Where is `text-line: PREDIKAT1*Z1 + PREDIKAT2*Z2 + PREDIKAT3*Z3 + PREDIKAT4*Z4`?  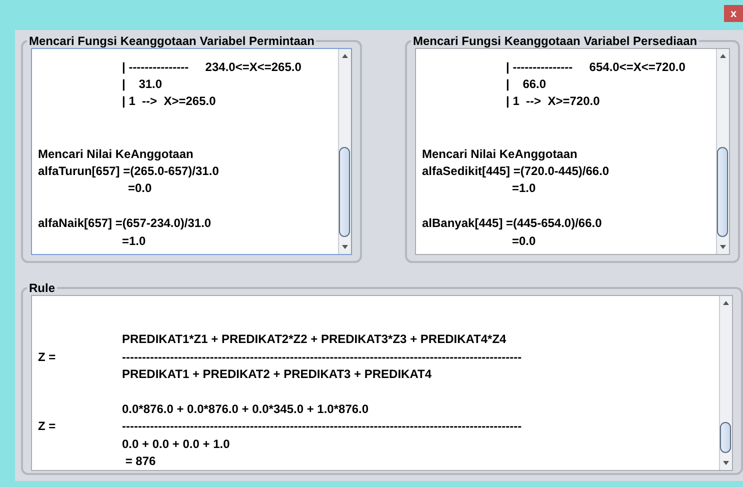 text-line: PREDIKAT1*Z1 + PREDIKAT2*Z2 + PREDIKAT3*Z3 + PREDIKAT4*Z4 is located at coordinates (314, 339).